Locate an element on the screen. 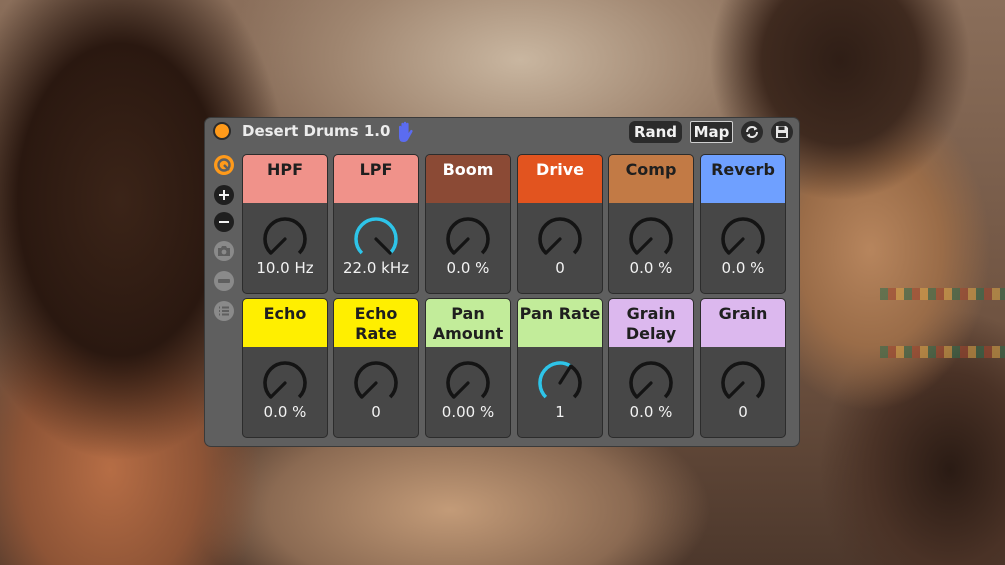 Image resolution: width=1005 pixels, height=565 pixels. pad-label: Drive is located at coordinates (560, 179).